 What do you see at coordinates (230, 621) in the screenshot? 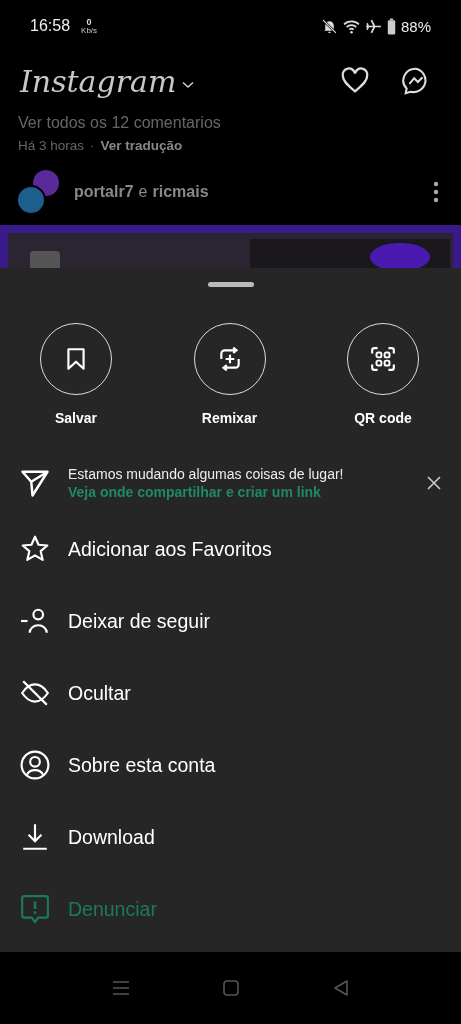
I see `menu-item: Deixar de seguir` at bounding box center [230, 621].